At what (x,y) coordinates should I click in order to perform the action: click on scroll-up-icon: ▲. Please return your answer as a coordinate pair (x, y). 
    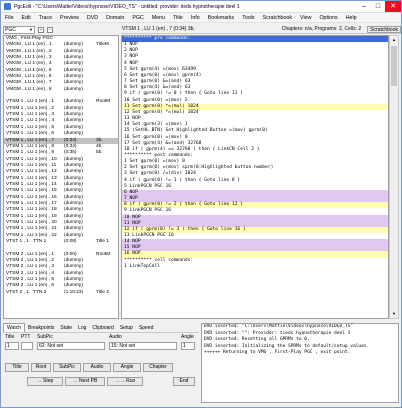
    Looking at the image, I should click on (394, 40).